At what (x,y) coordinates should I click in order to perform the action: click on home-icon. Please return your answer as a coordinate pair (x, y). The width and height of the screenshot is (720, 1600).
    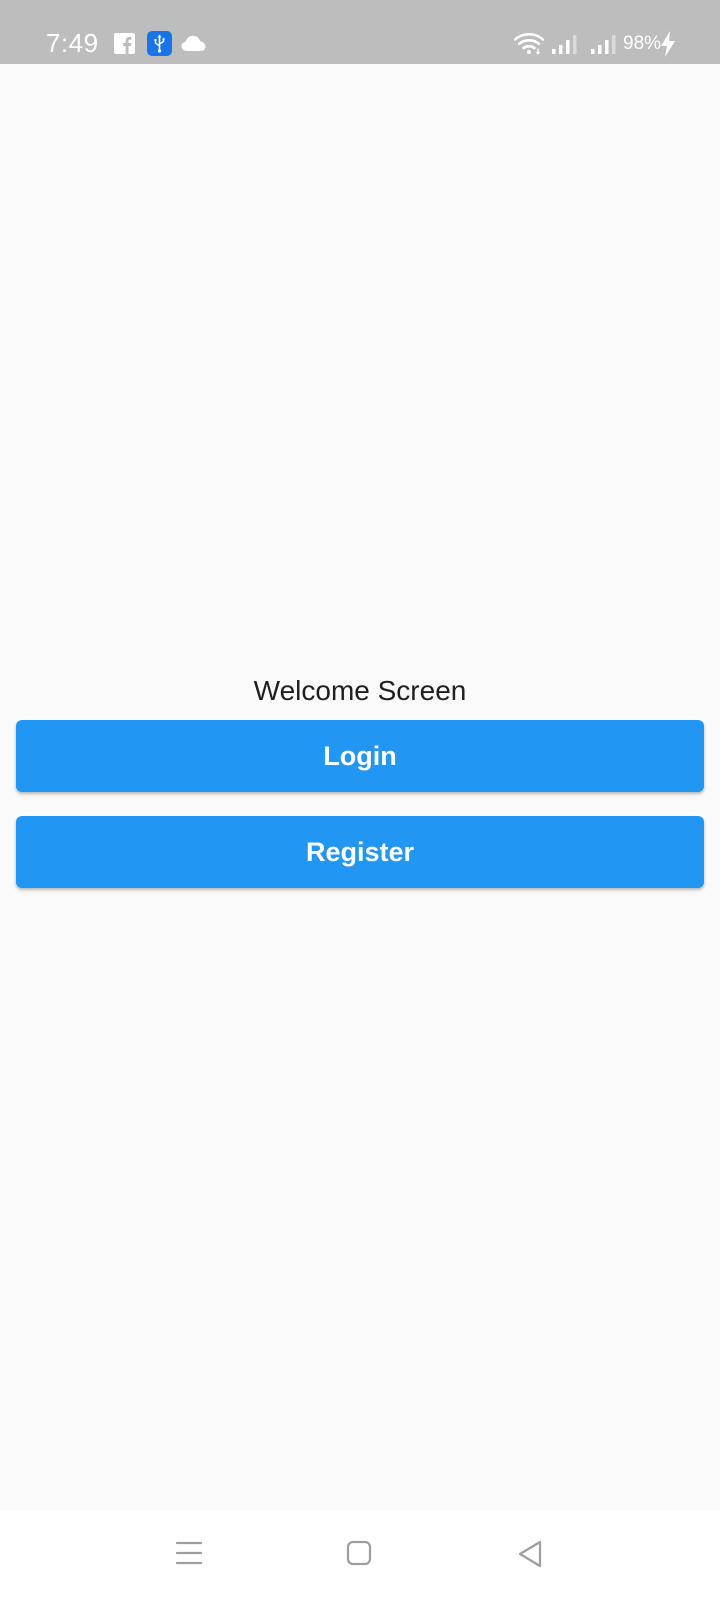
    Looking at the image, I should click on (359, 1553).